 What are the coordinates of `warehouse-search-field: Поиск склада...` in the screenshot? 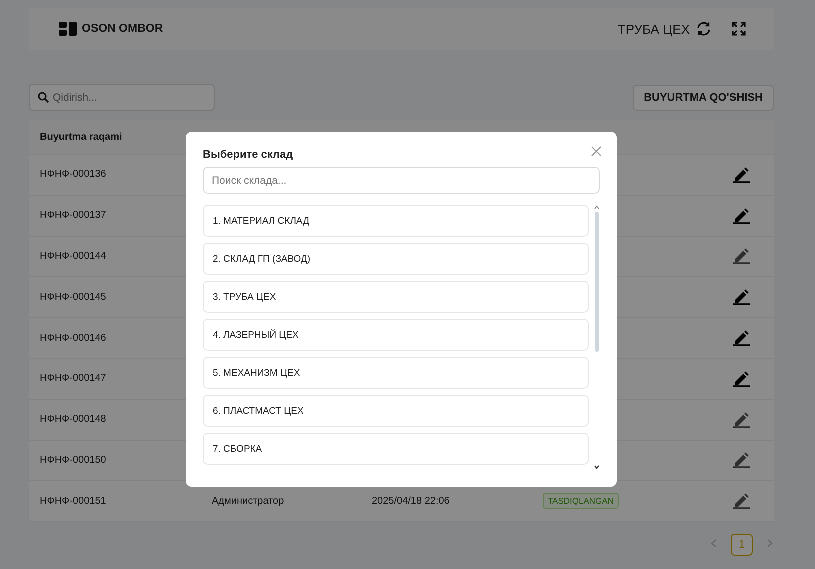 It's located at (401, 180).